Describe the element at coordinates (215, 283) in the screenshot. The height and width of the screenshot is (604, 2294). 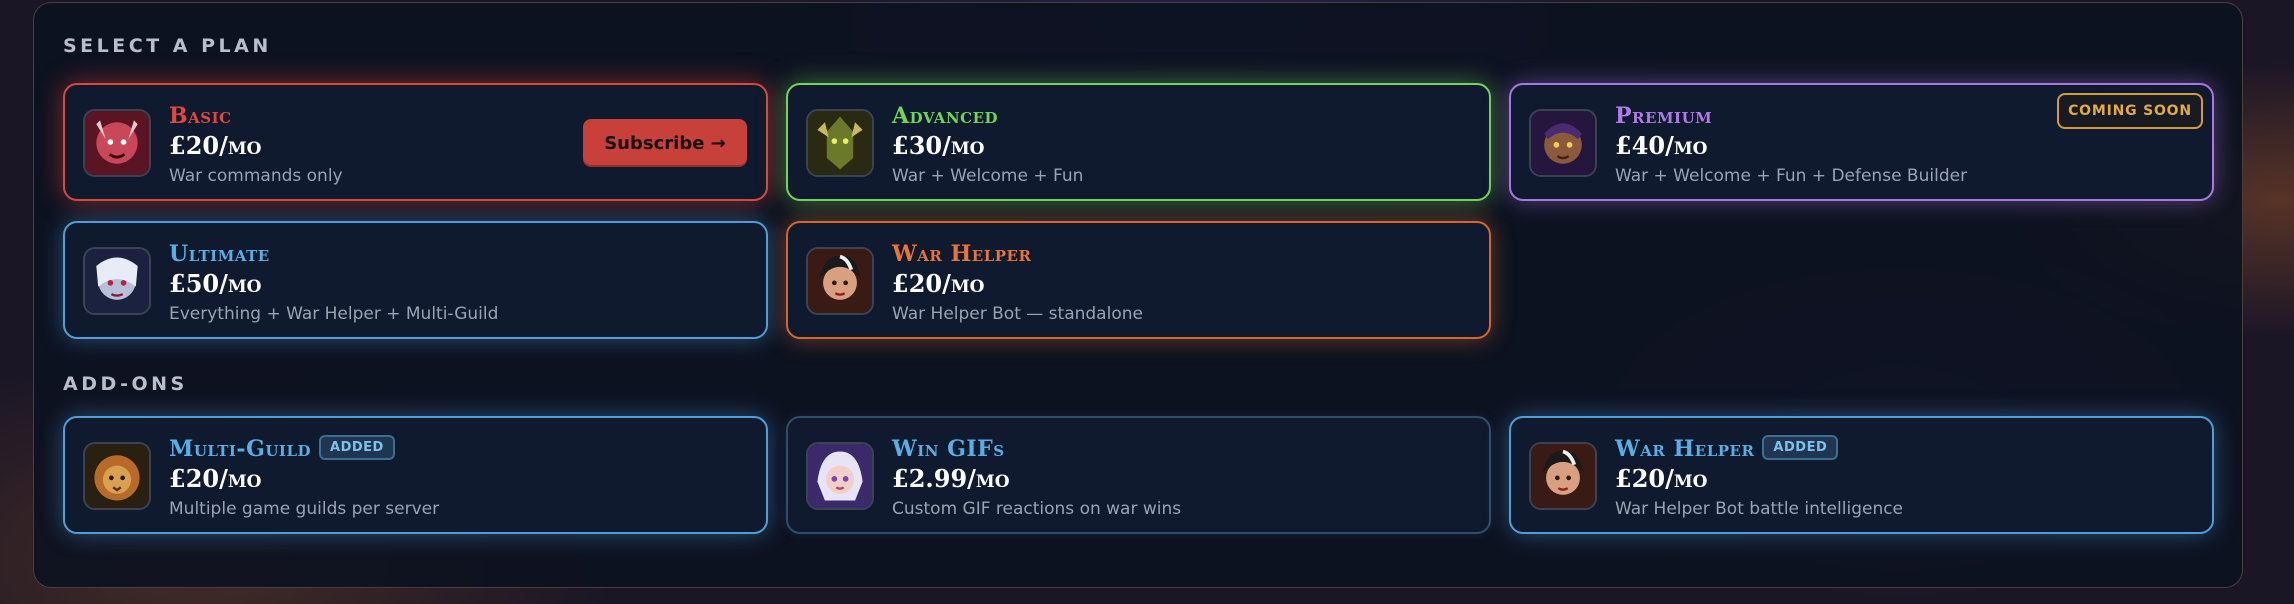
I see `plan-price: £50/mo` at that location.